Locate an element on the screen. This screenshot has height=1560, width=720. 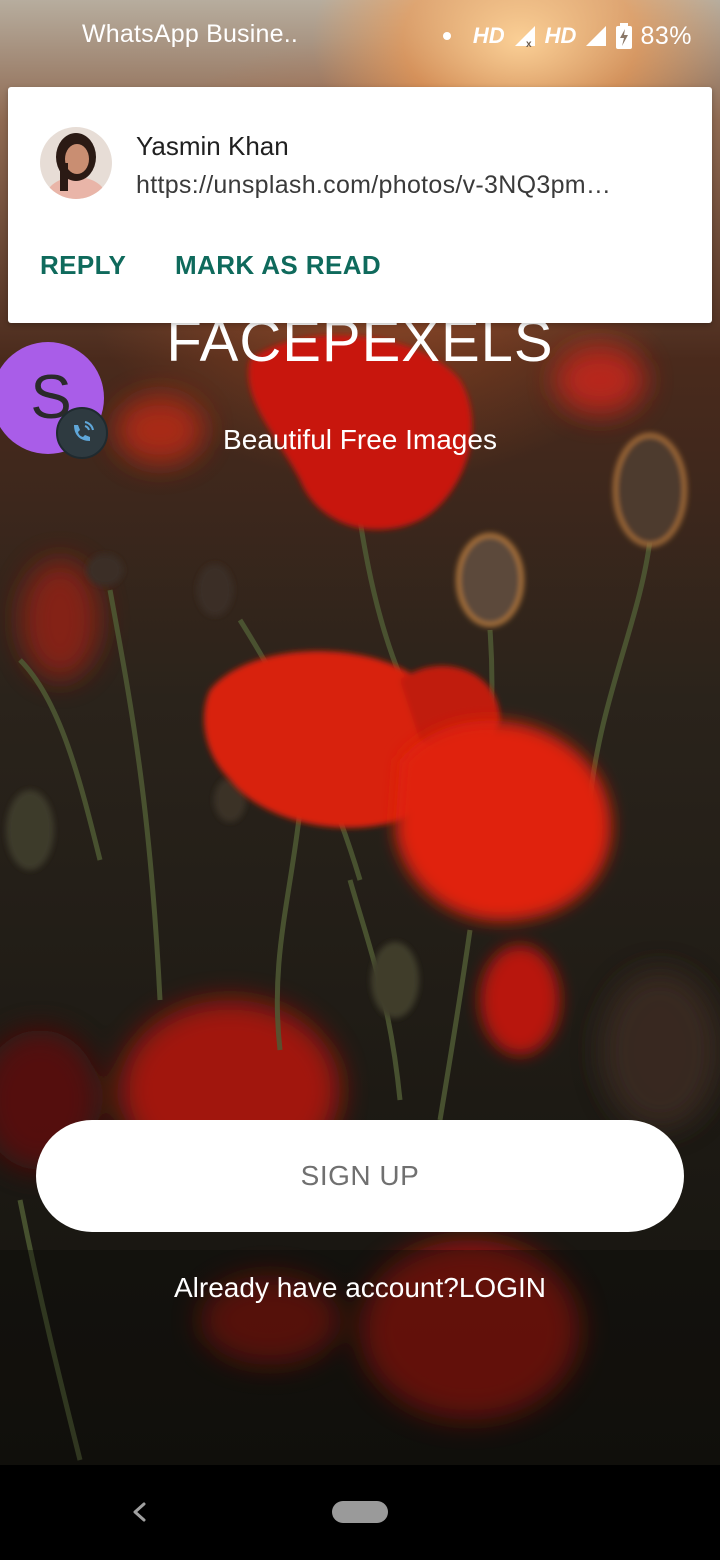
battery-charging-icon is located at coordinates (624, 36).